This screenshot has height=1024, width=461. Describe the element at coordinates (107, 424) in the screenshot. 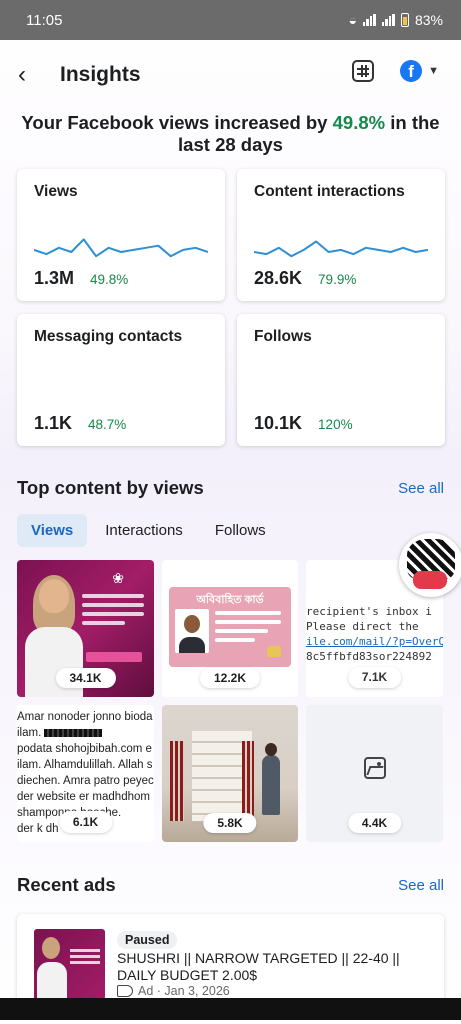

I see `metric-delta: 48.7%` at that location.